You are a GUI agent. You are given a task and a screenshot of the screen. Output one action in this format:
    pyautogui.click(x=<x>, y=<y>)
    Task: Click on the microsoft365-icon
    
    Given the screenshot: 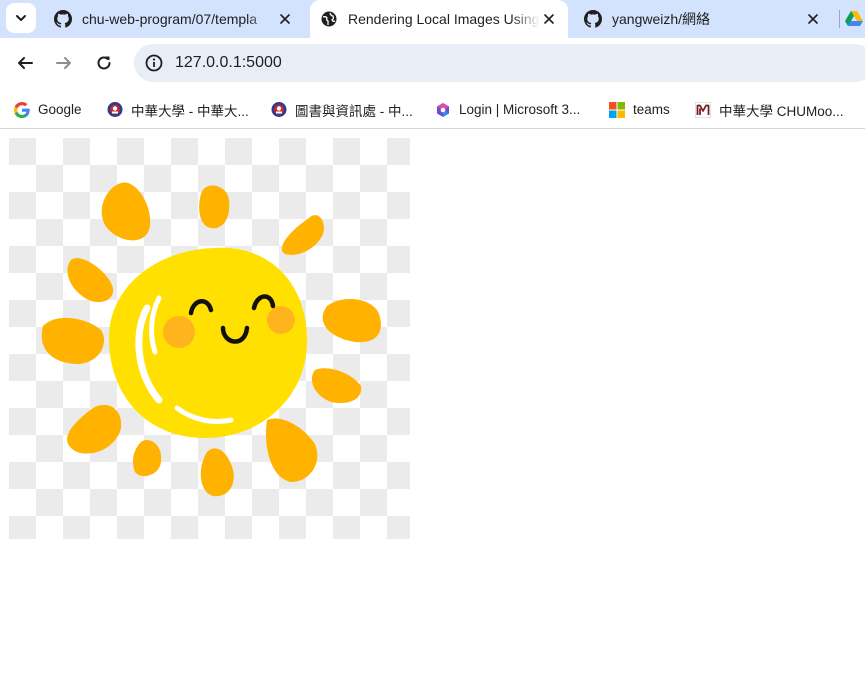 What is the action you would take?
    pyautogui.click(x=443, y=110)
    